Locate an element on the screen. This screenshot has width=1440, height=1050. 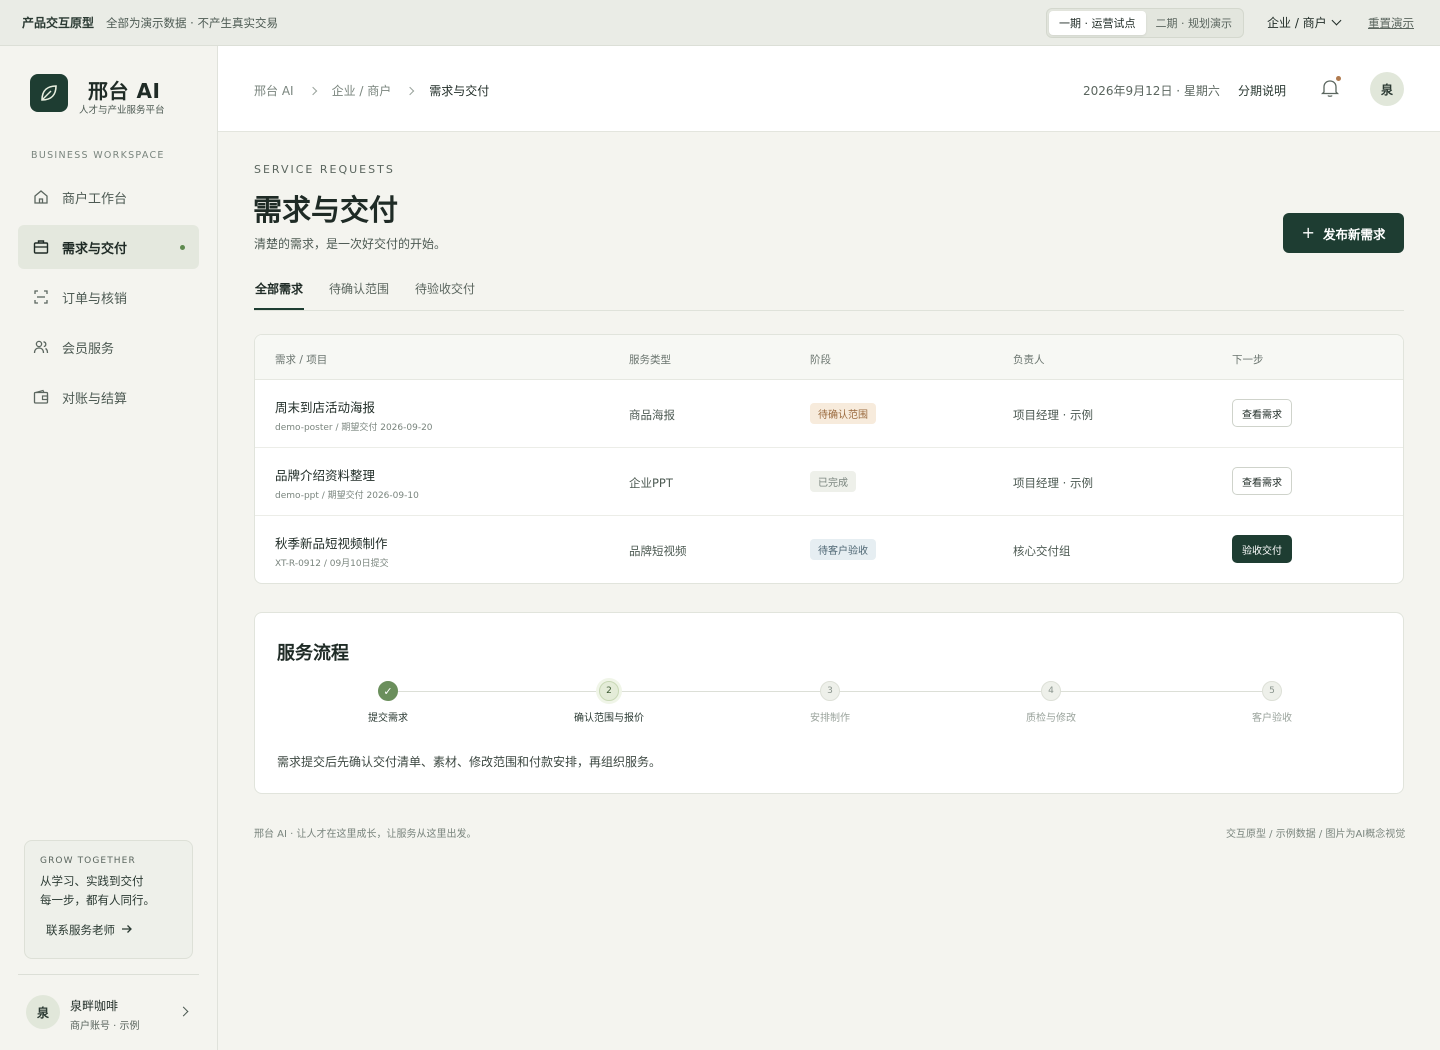
sidebar-item-requests: 需求与交付 is located at coordinates (108, 247).